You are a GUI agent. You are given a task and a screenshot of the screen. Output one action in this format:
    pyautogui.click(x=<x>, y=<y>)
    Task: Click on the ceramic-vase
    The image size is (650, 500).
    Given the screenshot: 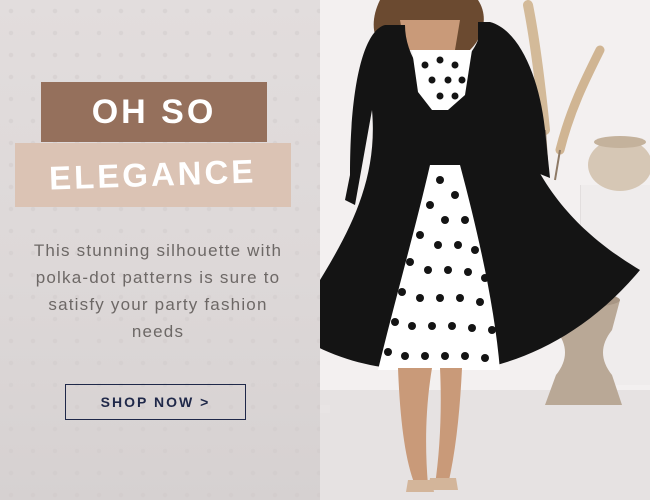 What is the action you would take?
    pyautogui.click(x=619, y=163)
    